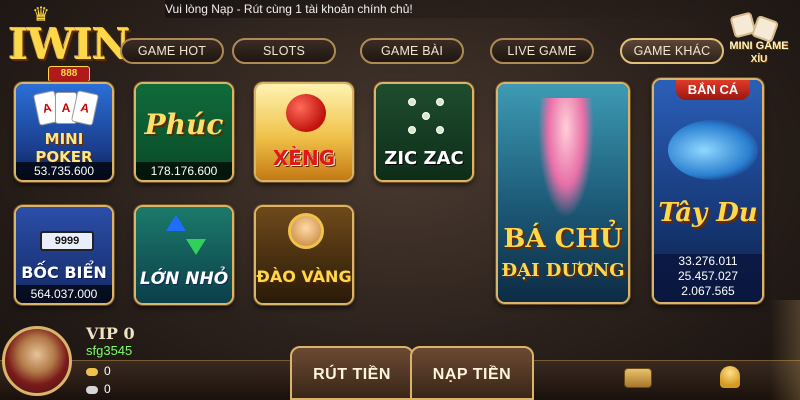  What do you see at coordinates (64, 272) in the screenshot?
I see `game-title: BỐC BIỂN` at bounding box center [64, 272].